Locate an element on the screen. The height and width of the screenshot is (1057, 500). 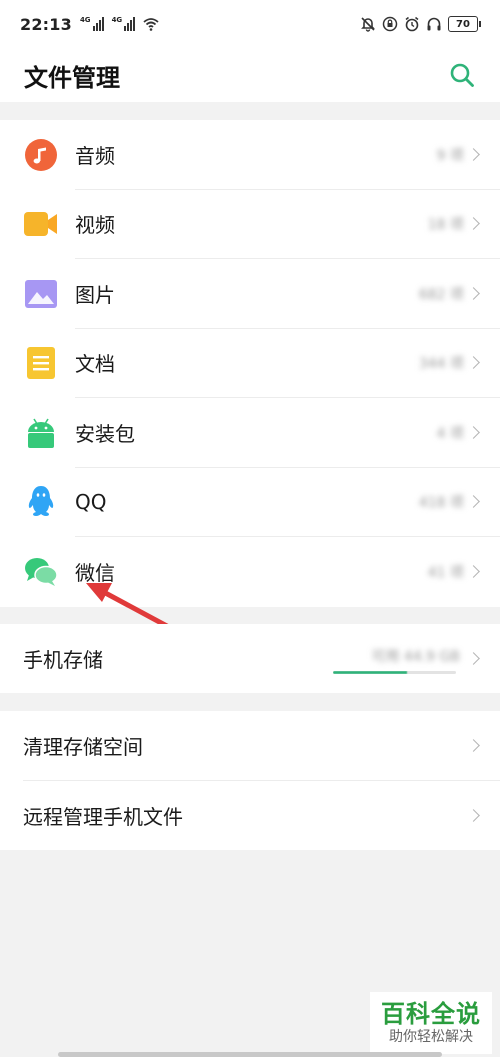
alarm-icon is located at coordinates (412, 24).